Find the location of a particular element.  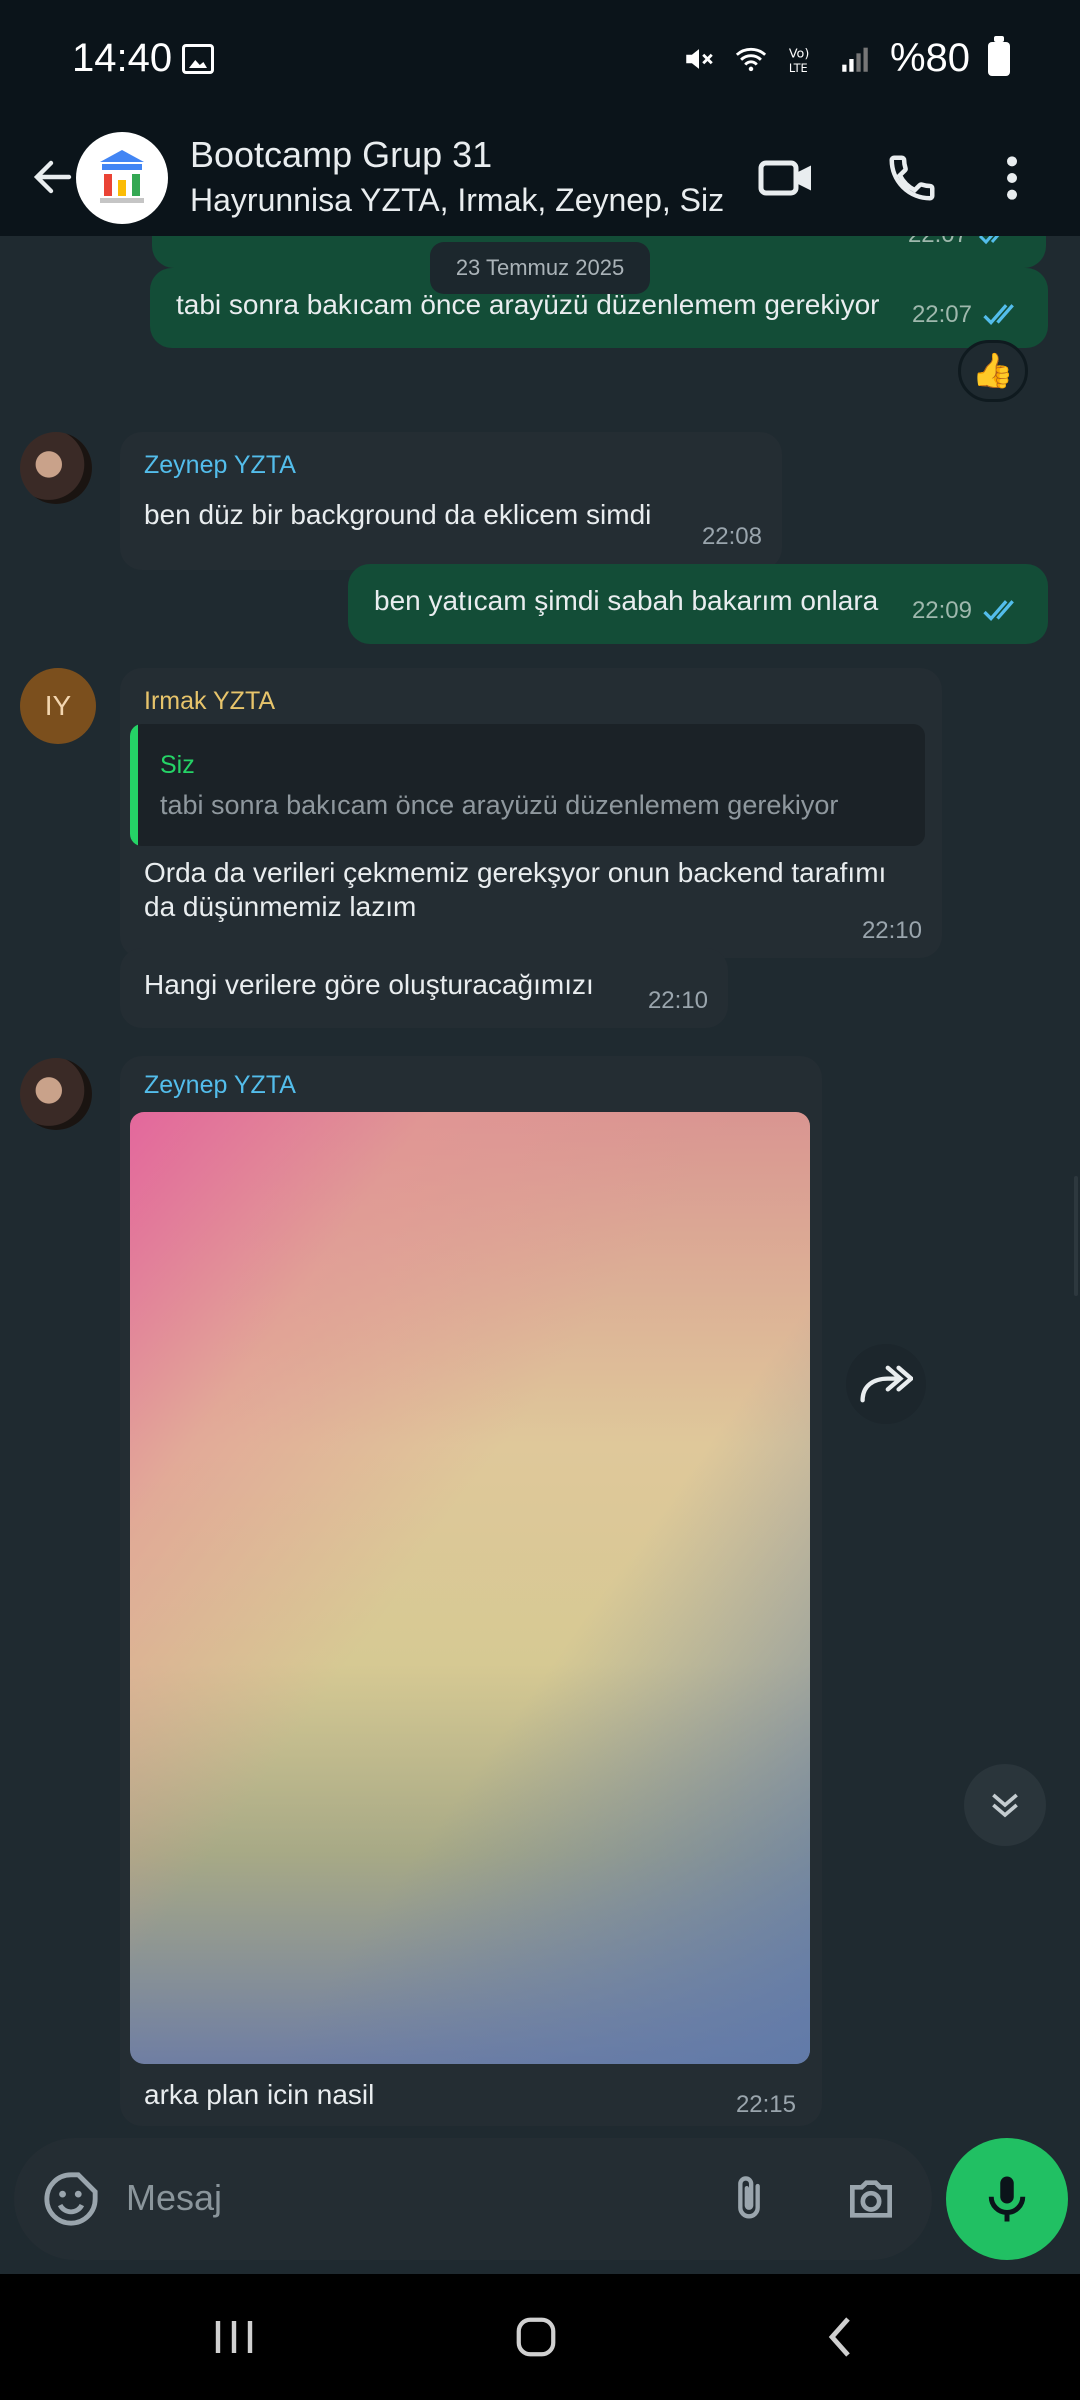

forward-button is located at coordinates (886, 1384).